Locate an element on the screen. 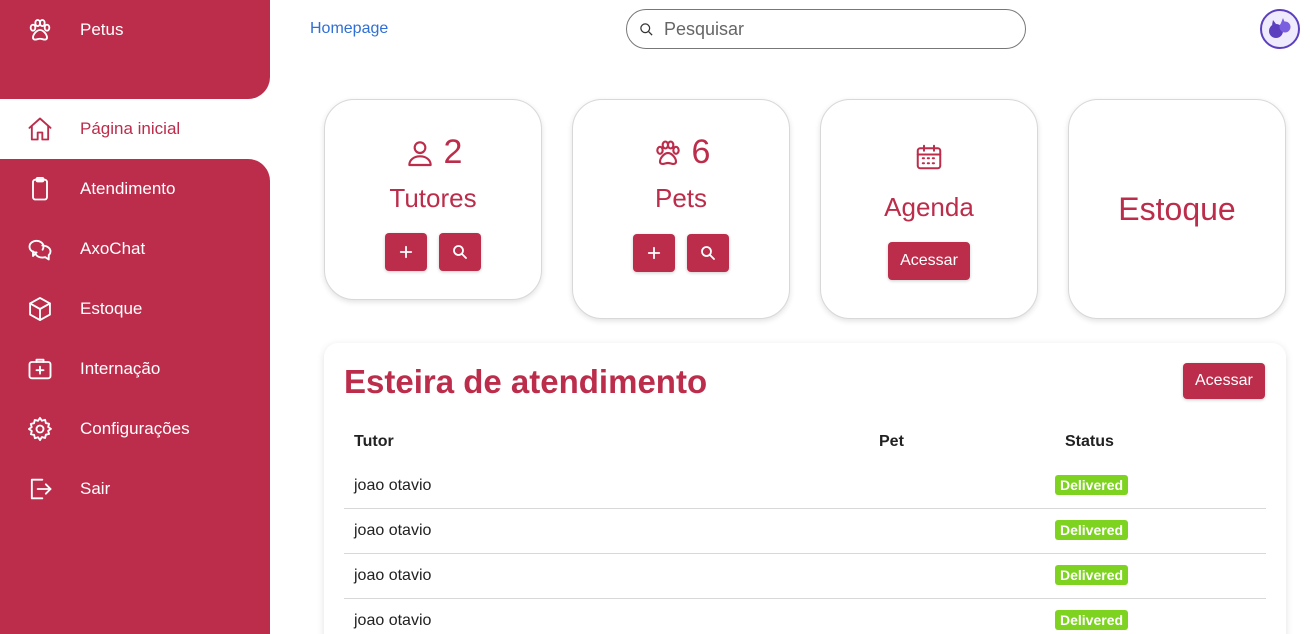 The width and height of the screenshot is (1310, 634). queue-title: Esteira de atendimento is located at coordinates (526, 381).